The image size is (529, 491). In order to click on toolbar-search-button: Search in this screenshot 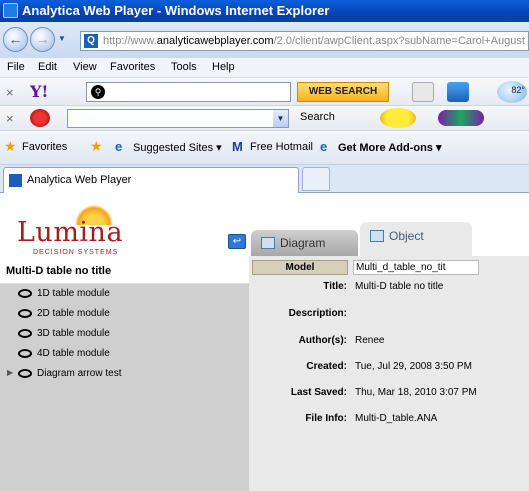, I will do `click(317, 117)`.